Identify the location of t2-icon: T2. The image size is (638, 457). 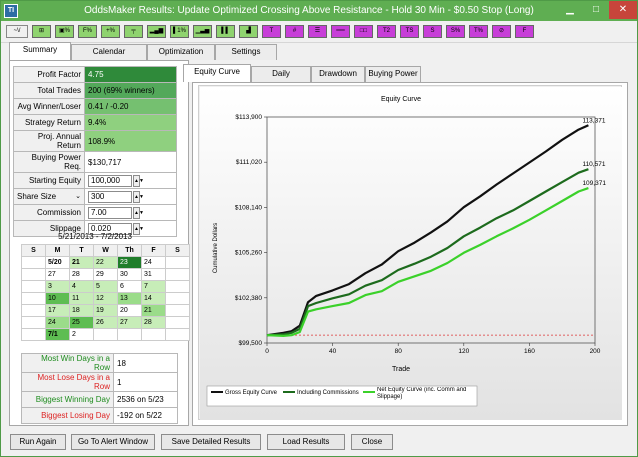
(386, 31).